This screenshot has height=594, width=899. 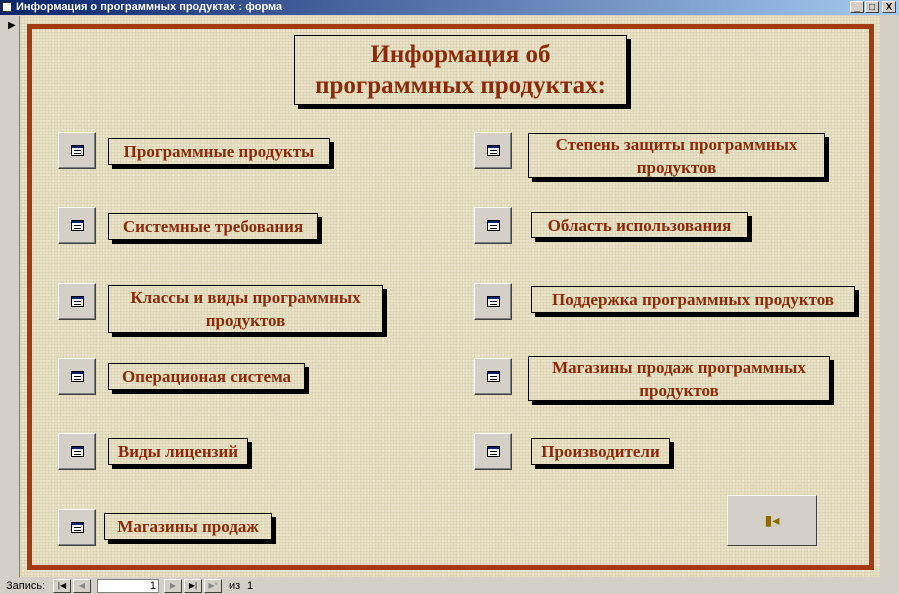 I want to click on right-edge, so click(x=889, y=296).